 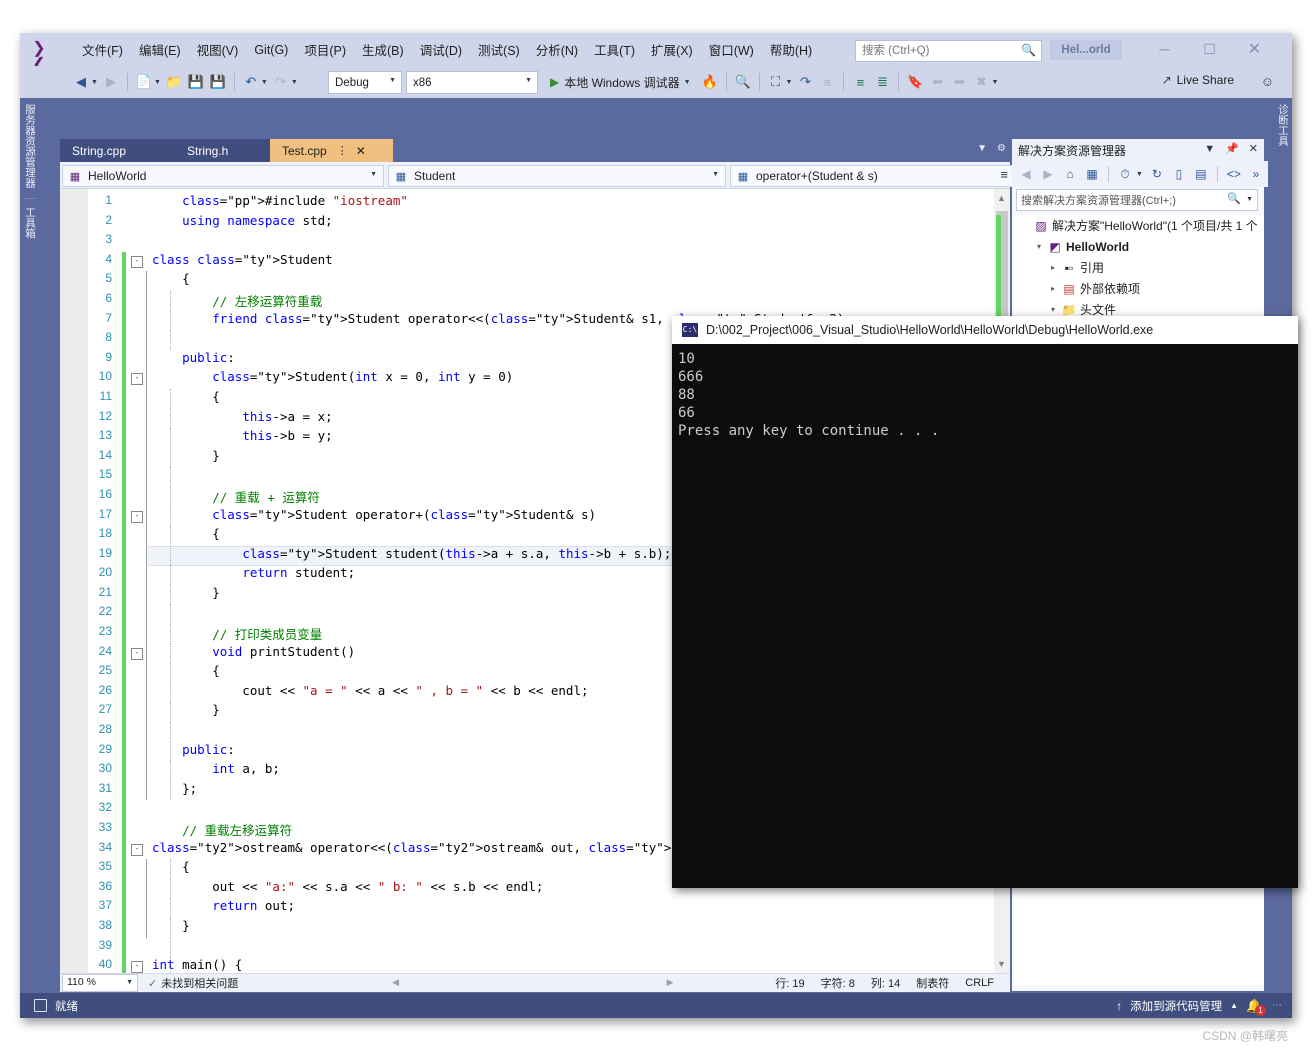 I want to click on pin-icon: 📌, so click(x=1232, y=148).